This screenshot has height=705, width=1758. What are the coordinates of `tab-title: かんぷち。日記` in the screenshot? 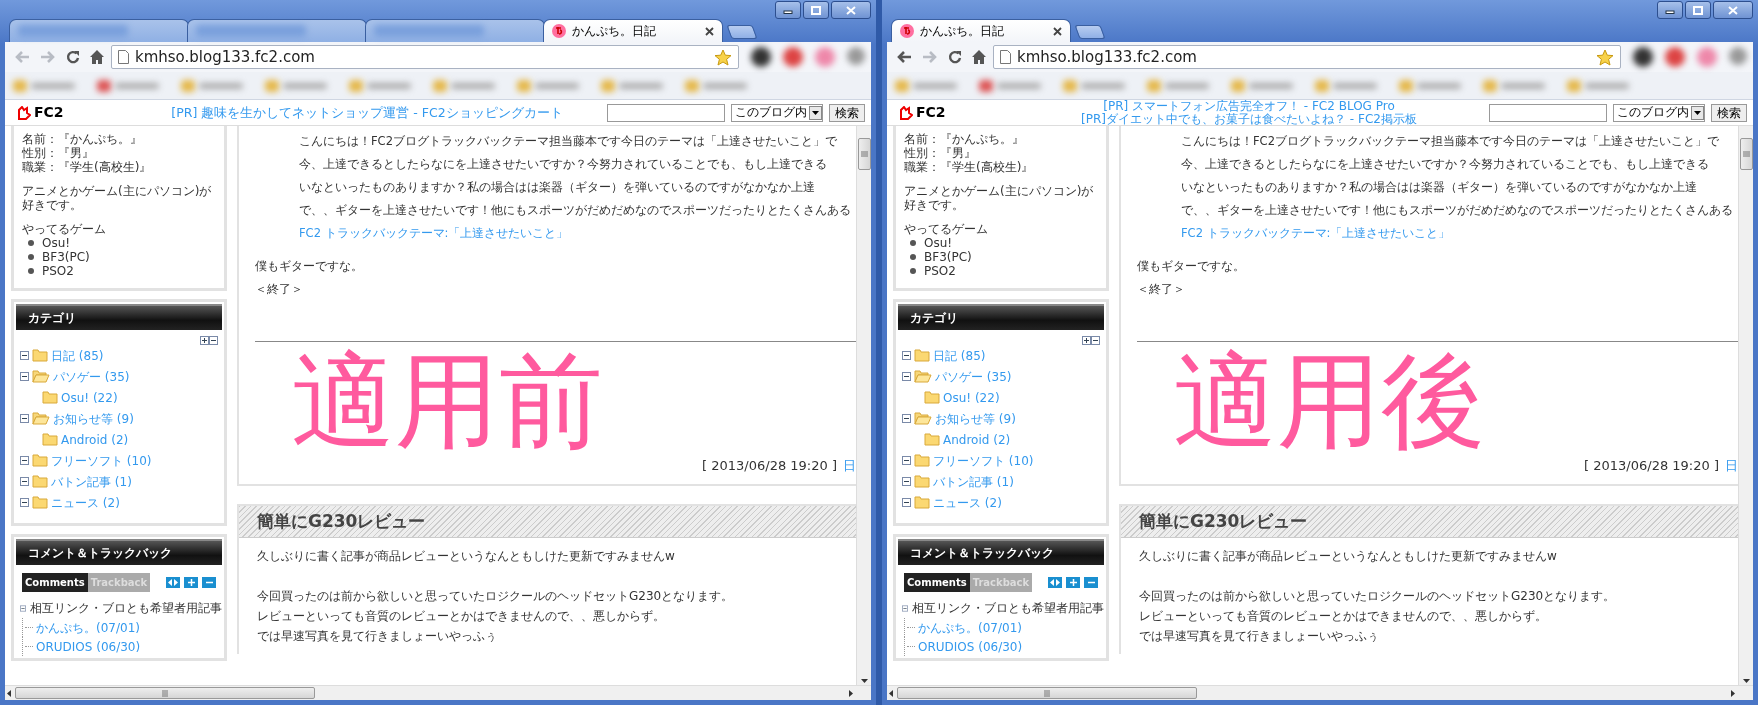 It's located at (962, 31).